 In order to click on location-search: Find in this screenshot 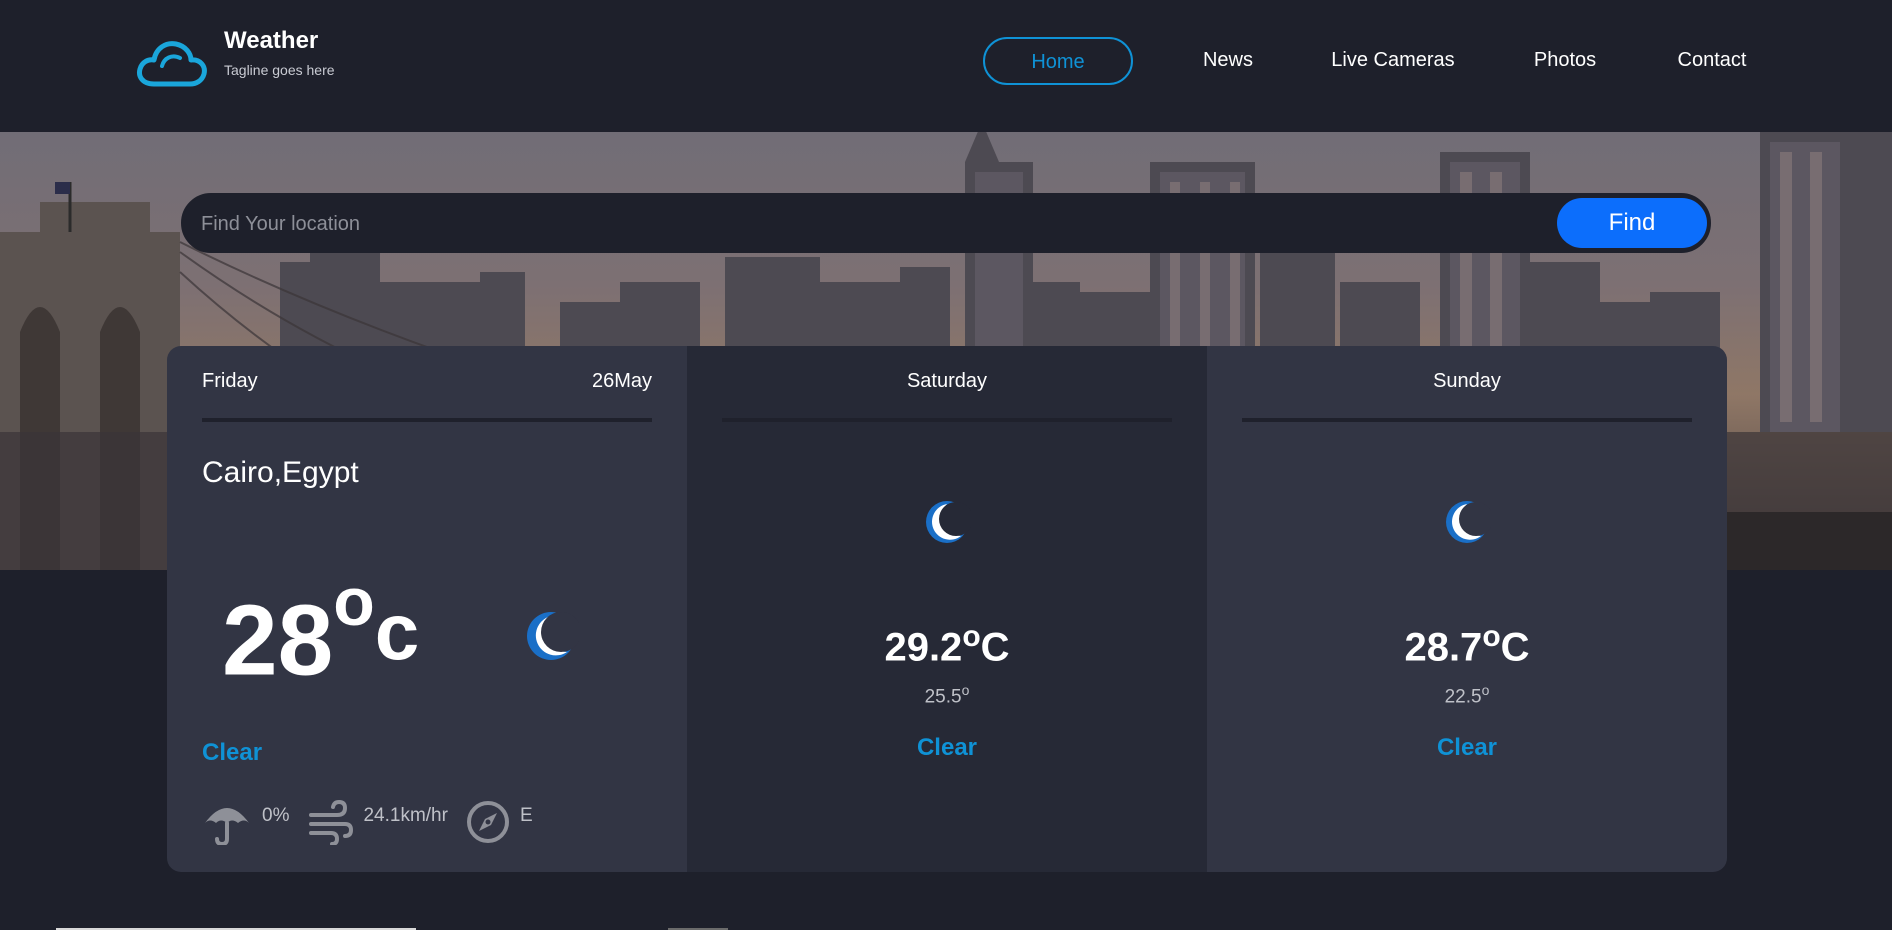, I will do `click(946, 223)`.